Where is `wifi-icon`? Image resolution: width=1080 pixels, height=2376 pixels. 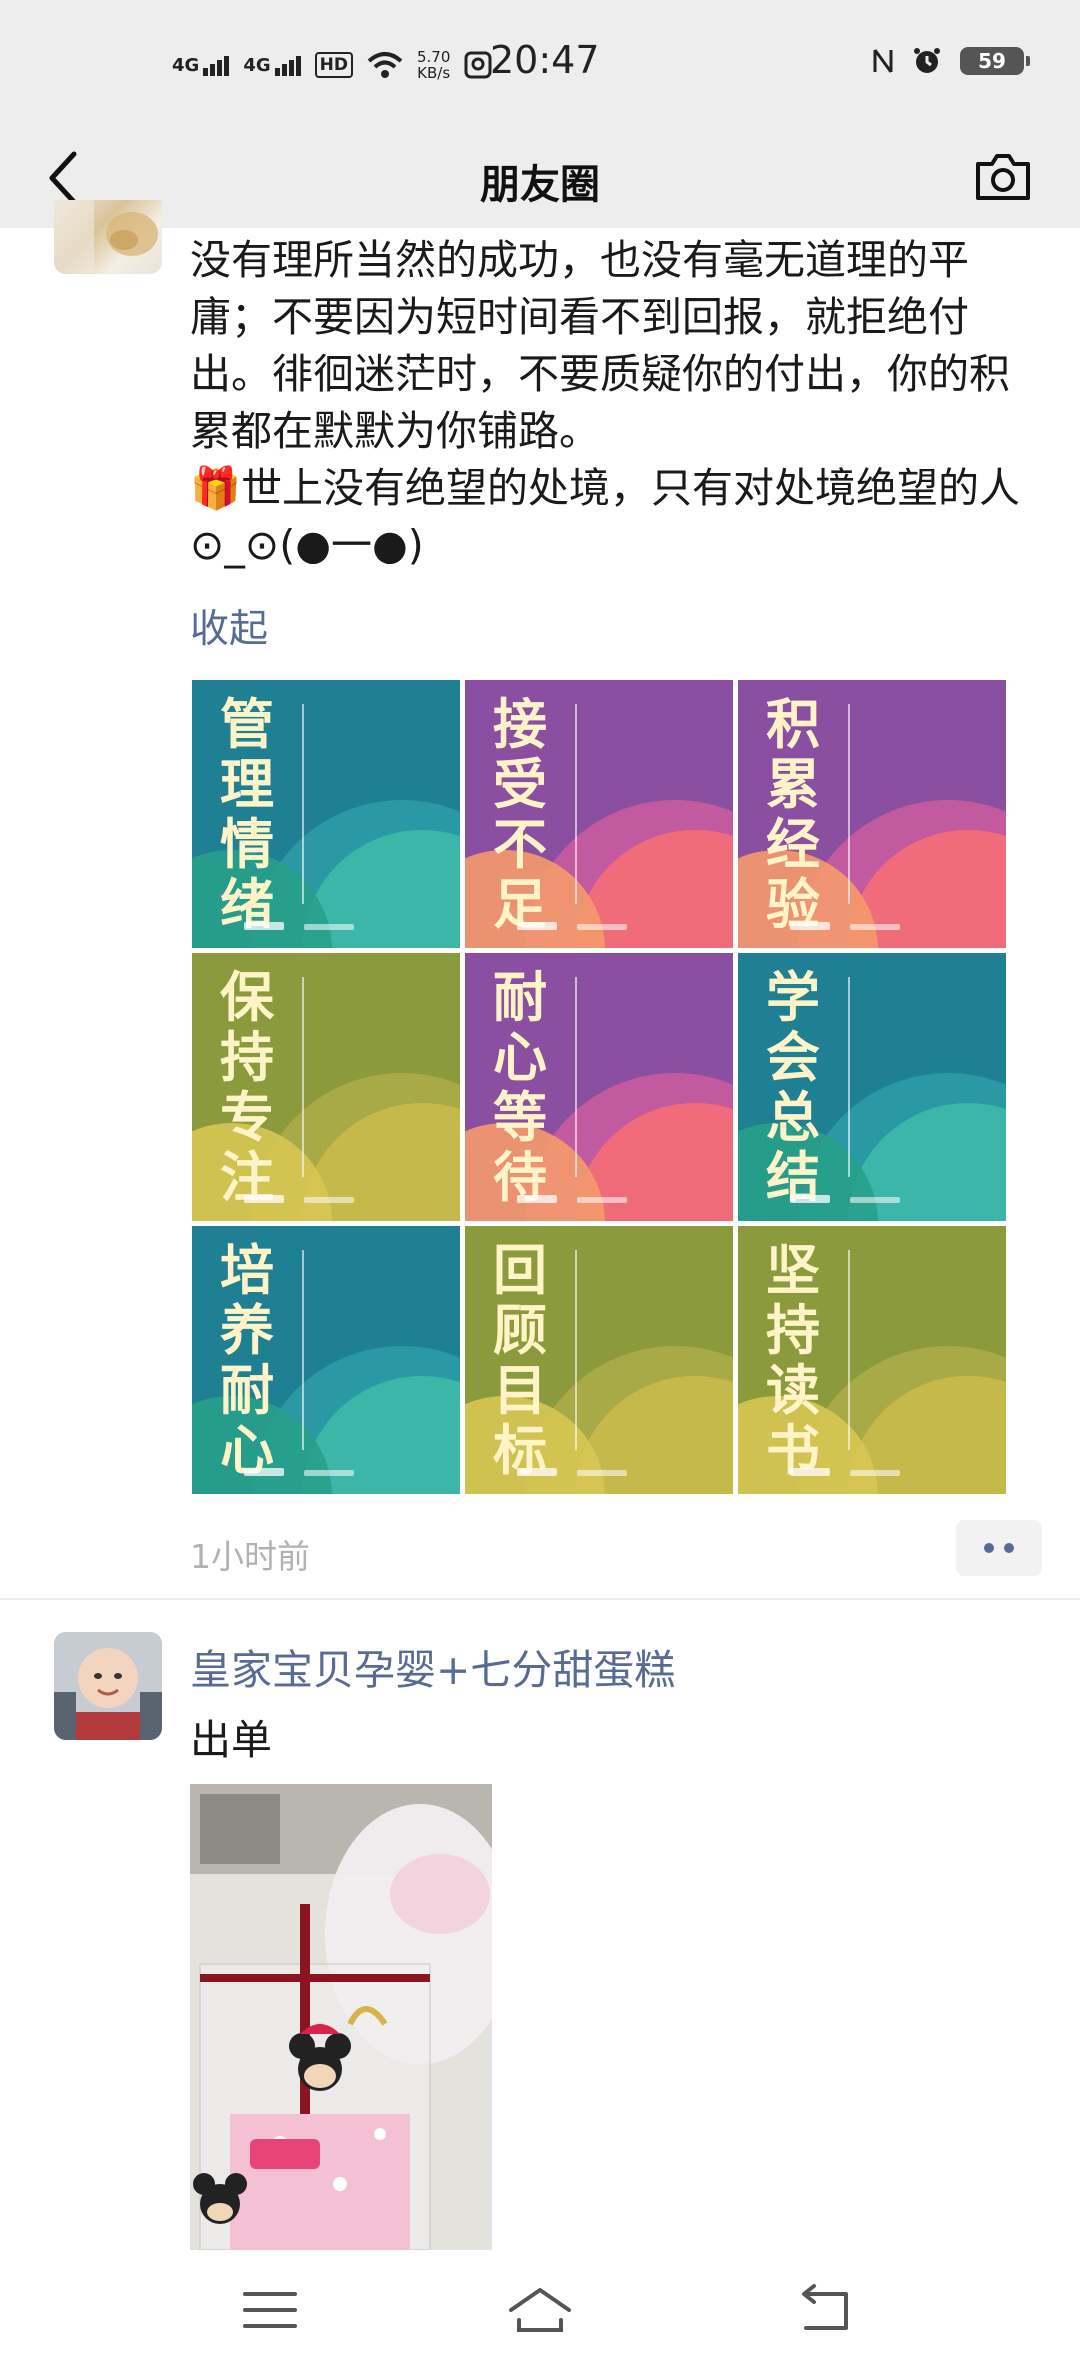
wifi-icon is located at coordinates (385, 65).